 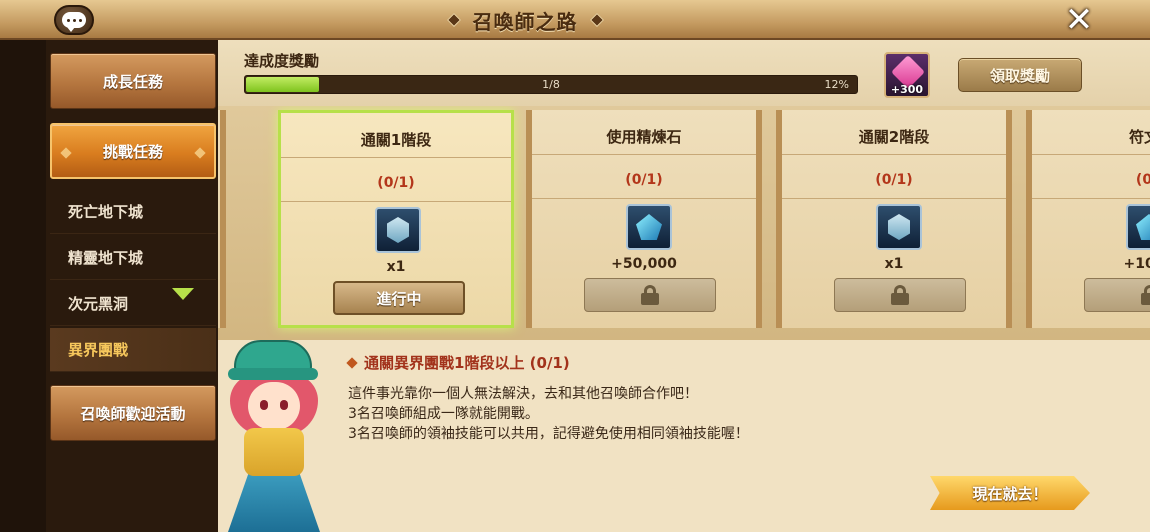 I want to click on close-button: ✕, so click(x=1079, y=20).